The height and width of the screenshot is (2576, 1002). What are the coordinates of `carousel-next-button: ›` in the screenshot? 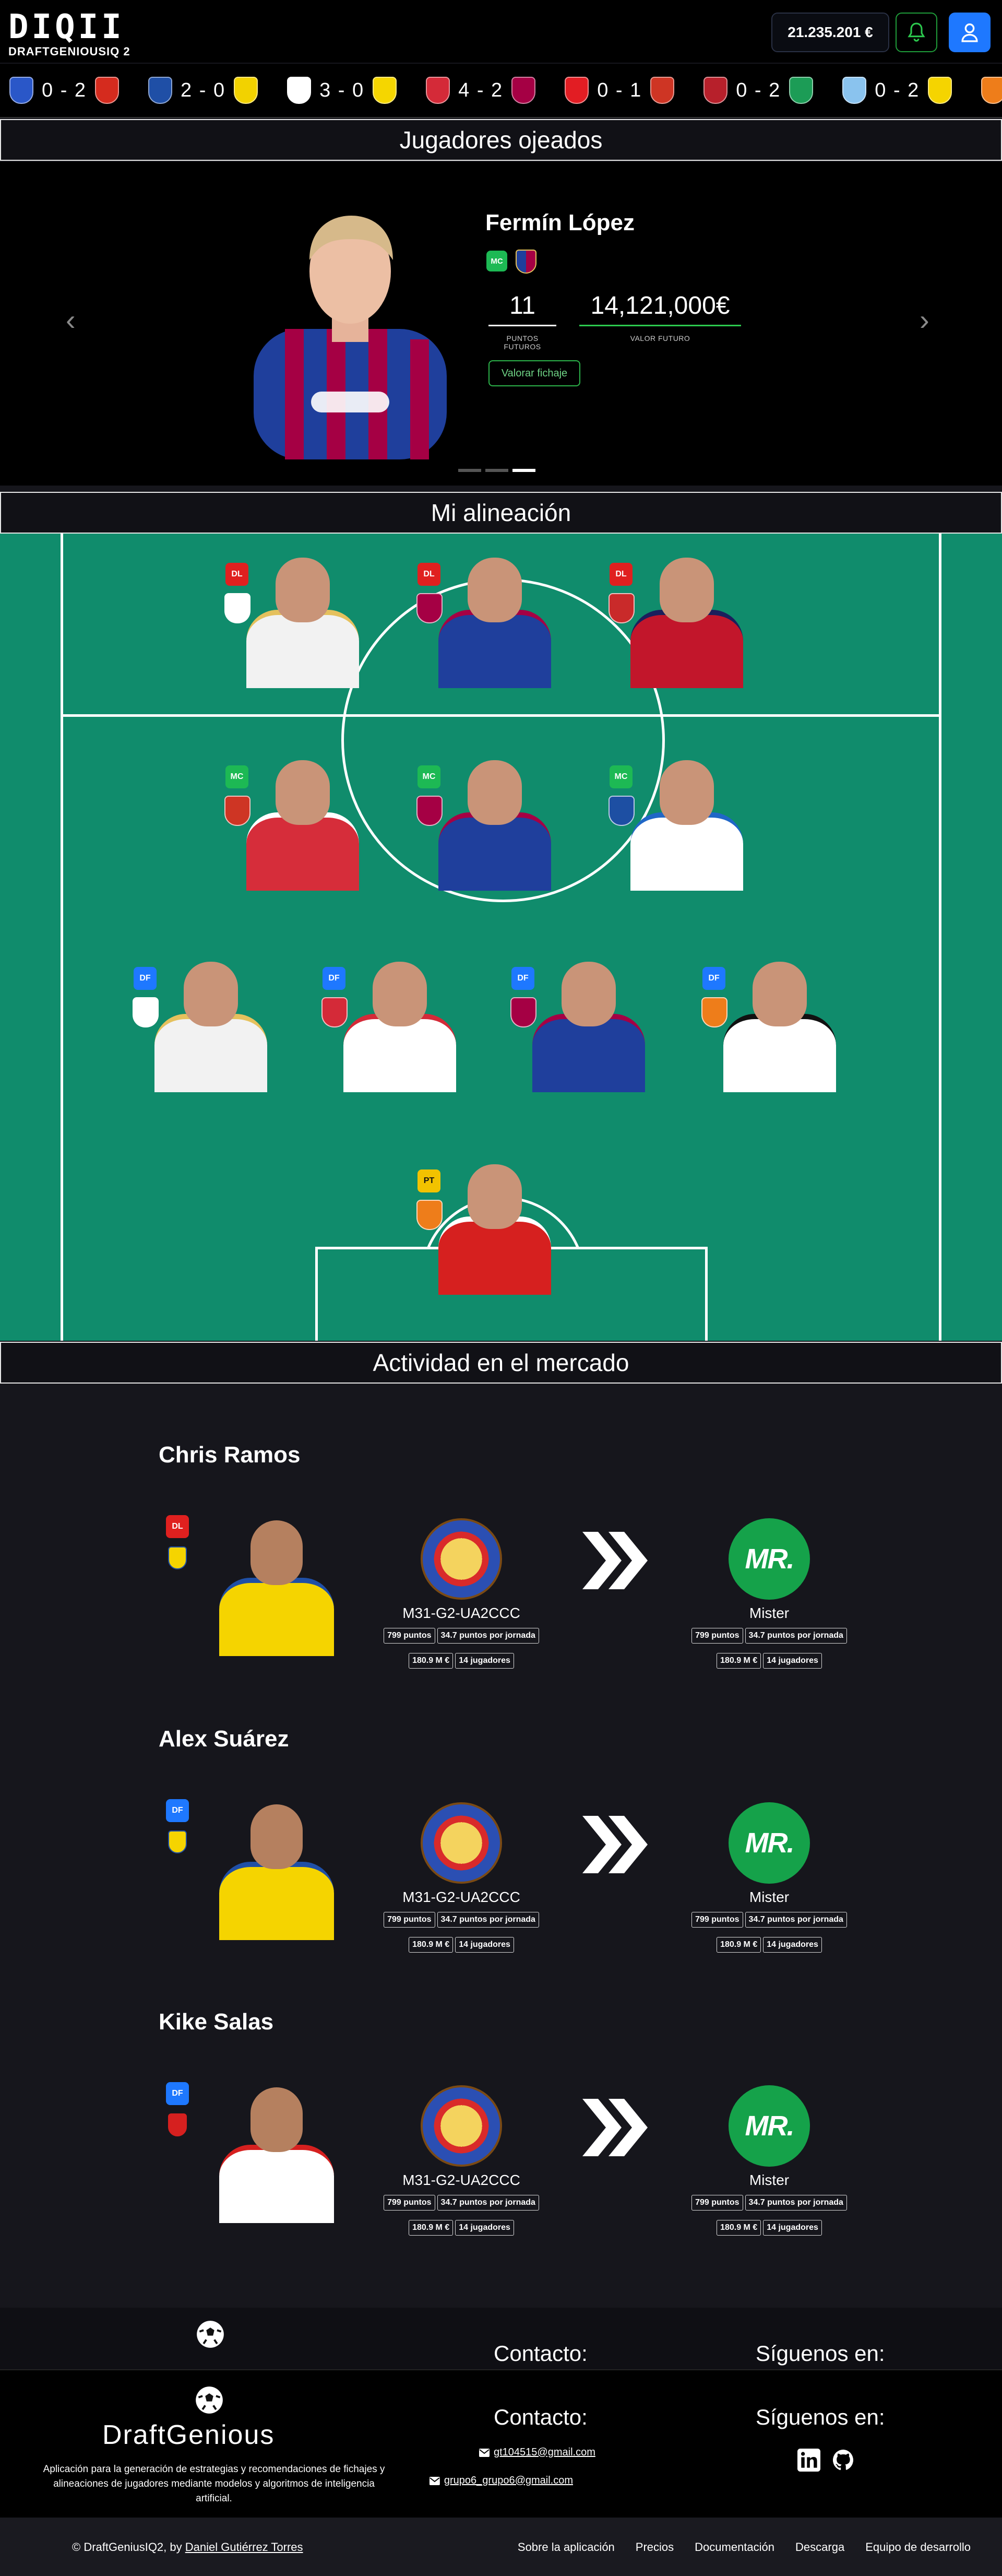 It's located at (924, 320).